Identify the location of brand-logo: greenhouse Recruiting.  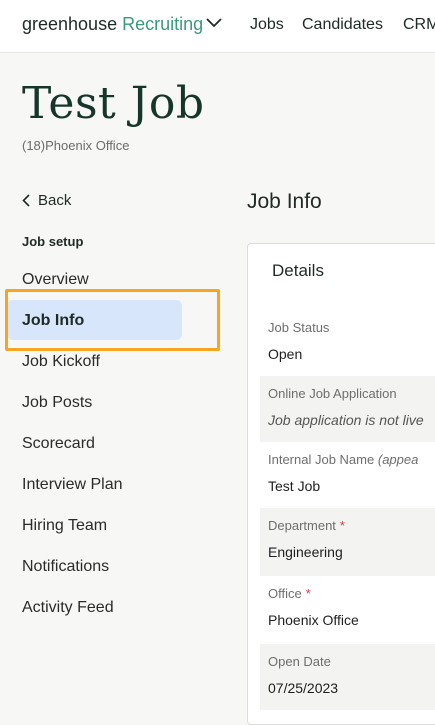
(112, 24).